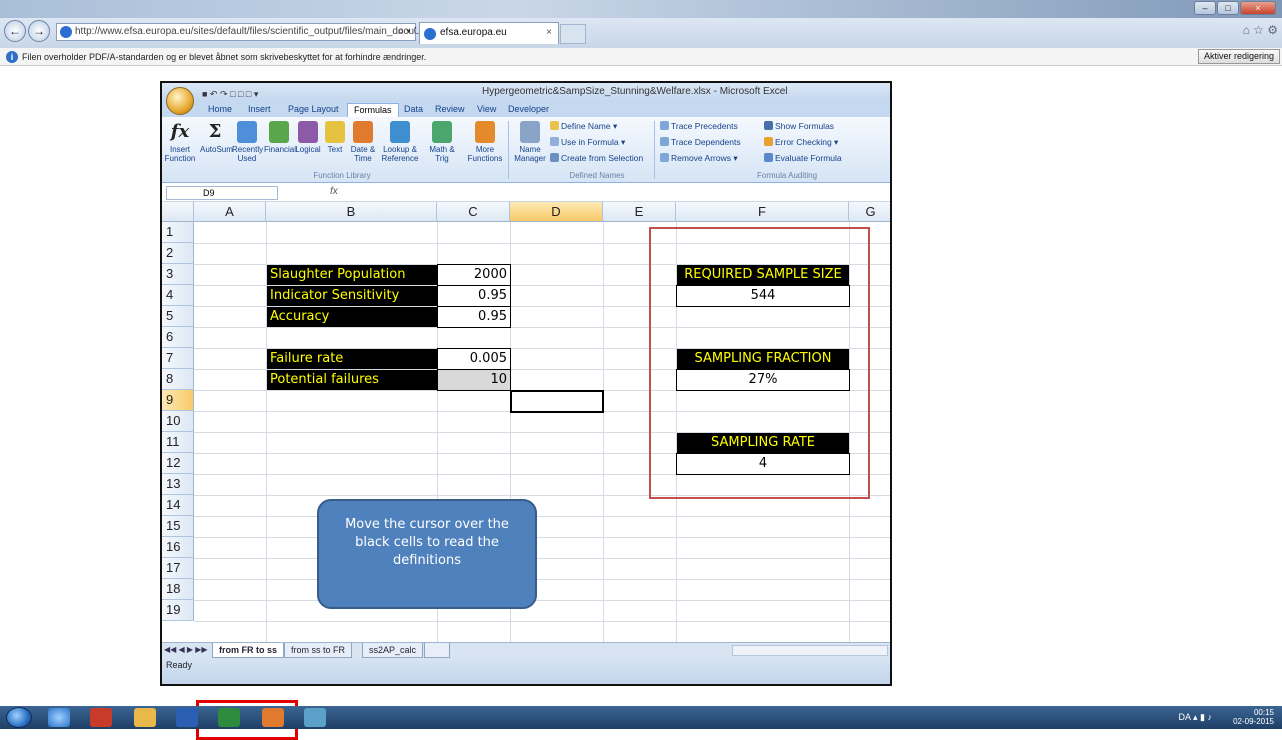 The height and width of the screenshot is (740, 1282). I want to click on financial-button: Financial, so click(280, 137).